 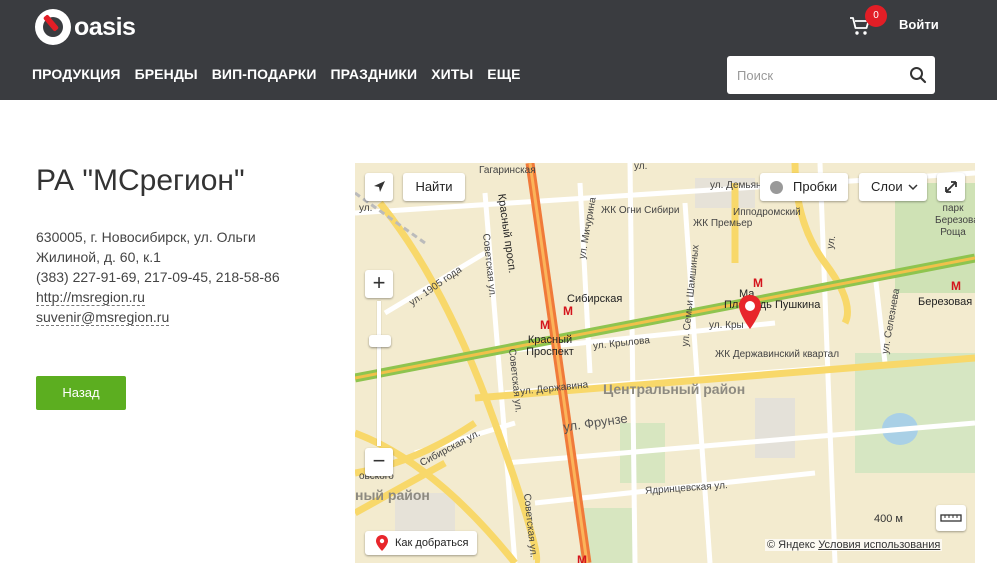 I want to click on login-link: Войти, so click(x=919, y=24).